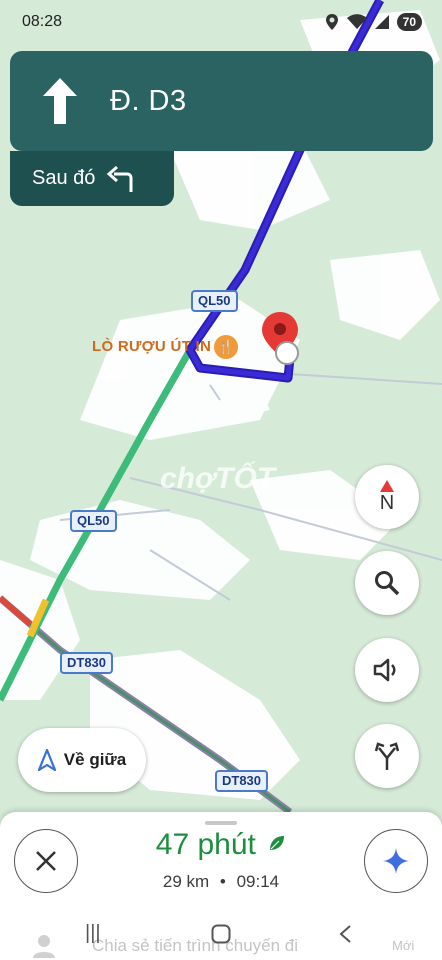 The width and height of the screenshot is (442, 960). What do you see at coordinates (205, 844) in the screenshot?
I see `eta-duration-text: 47 phút` at bounding box center [205, 844].